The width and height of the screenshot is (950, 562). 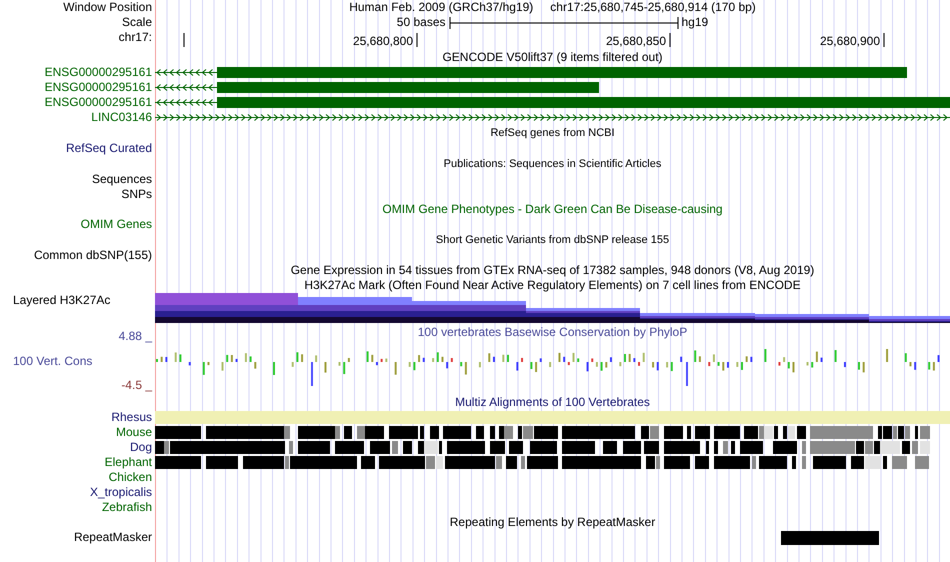 I want to click on track-title: Repeating Elements by RepeatMasker, so click(x=553, y=522).